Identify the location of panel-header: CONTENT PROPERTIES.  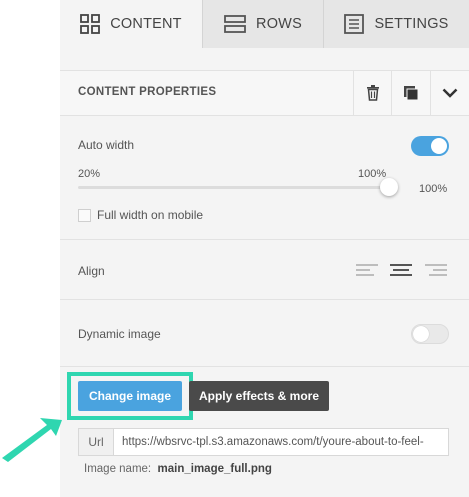
(264, 93).